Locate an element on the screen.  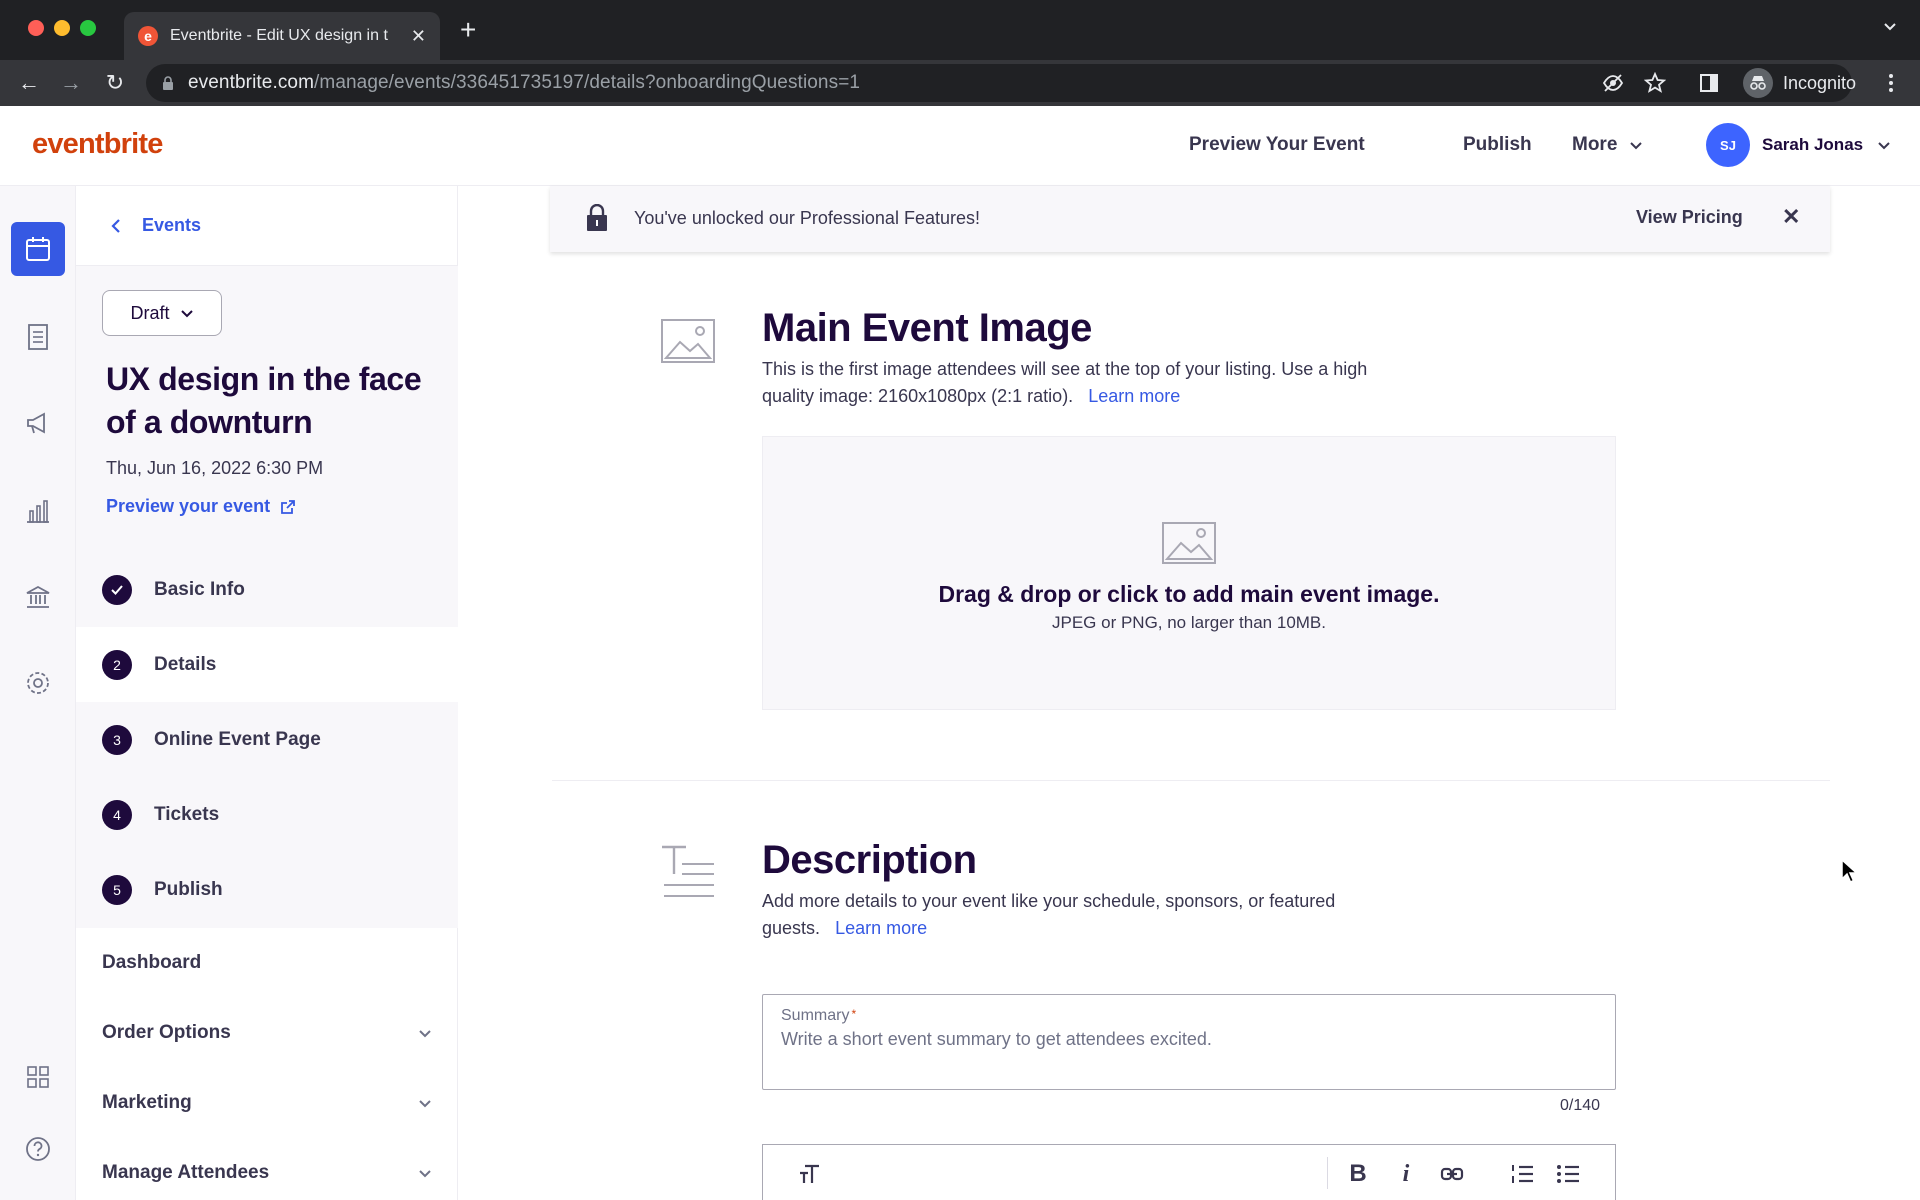
user-menu: SJ Sarah Jonas is located at coordinates (1798, 145).